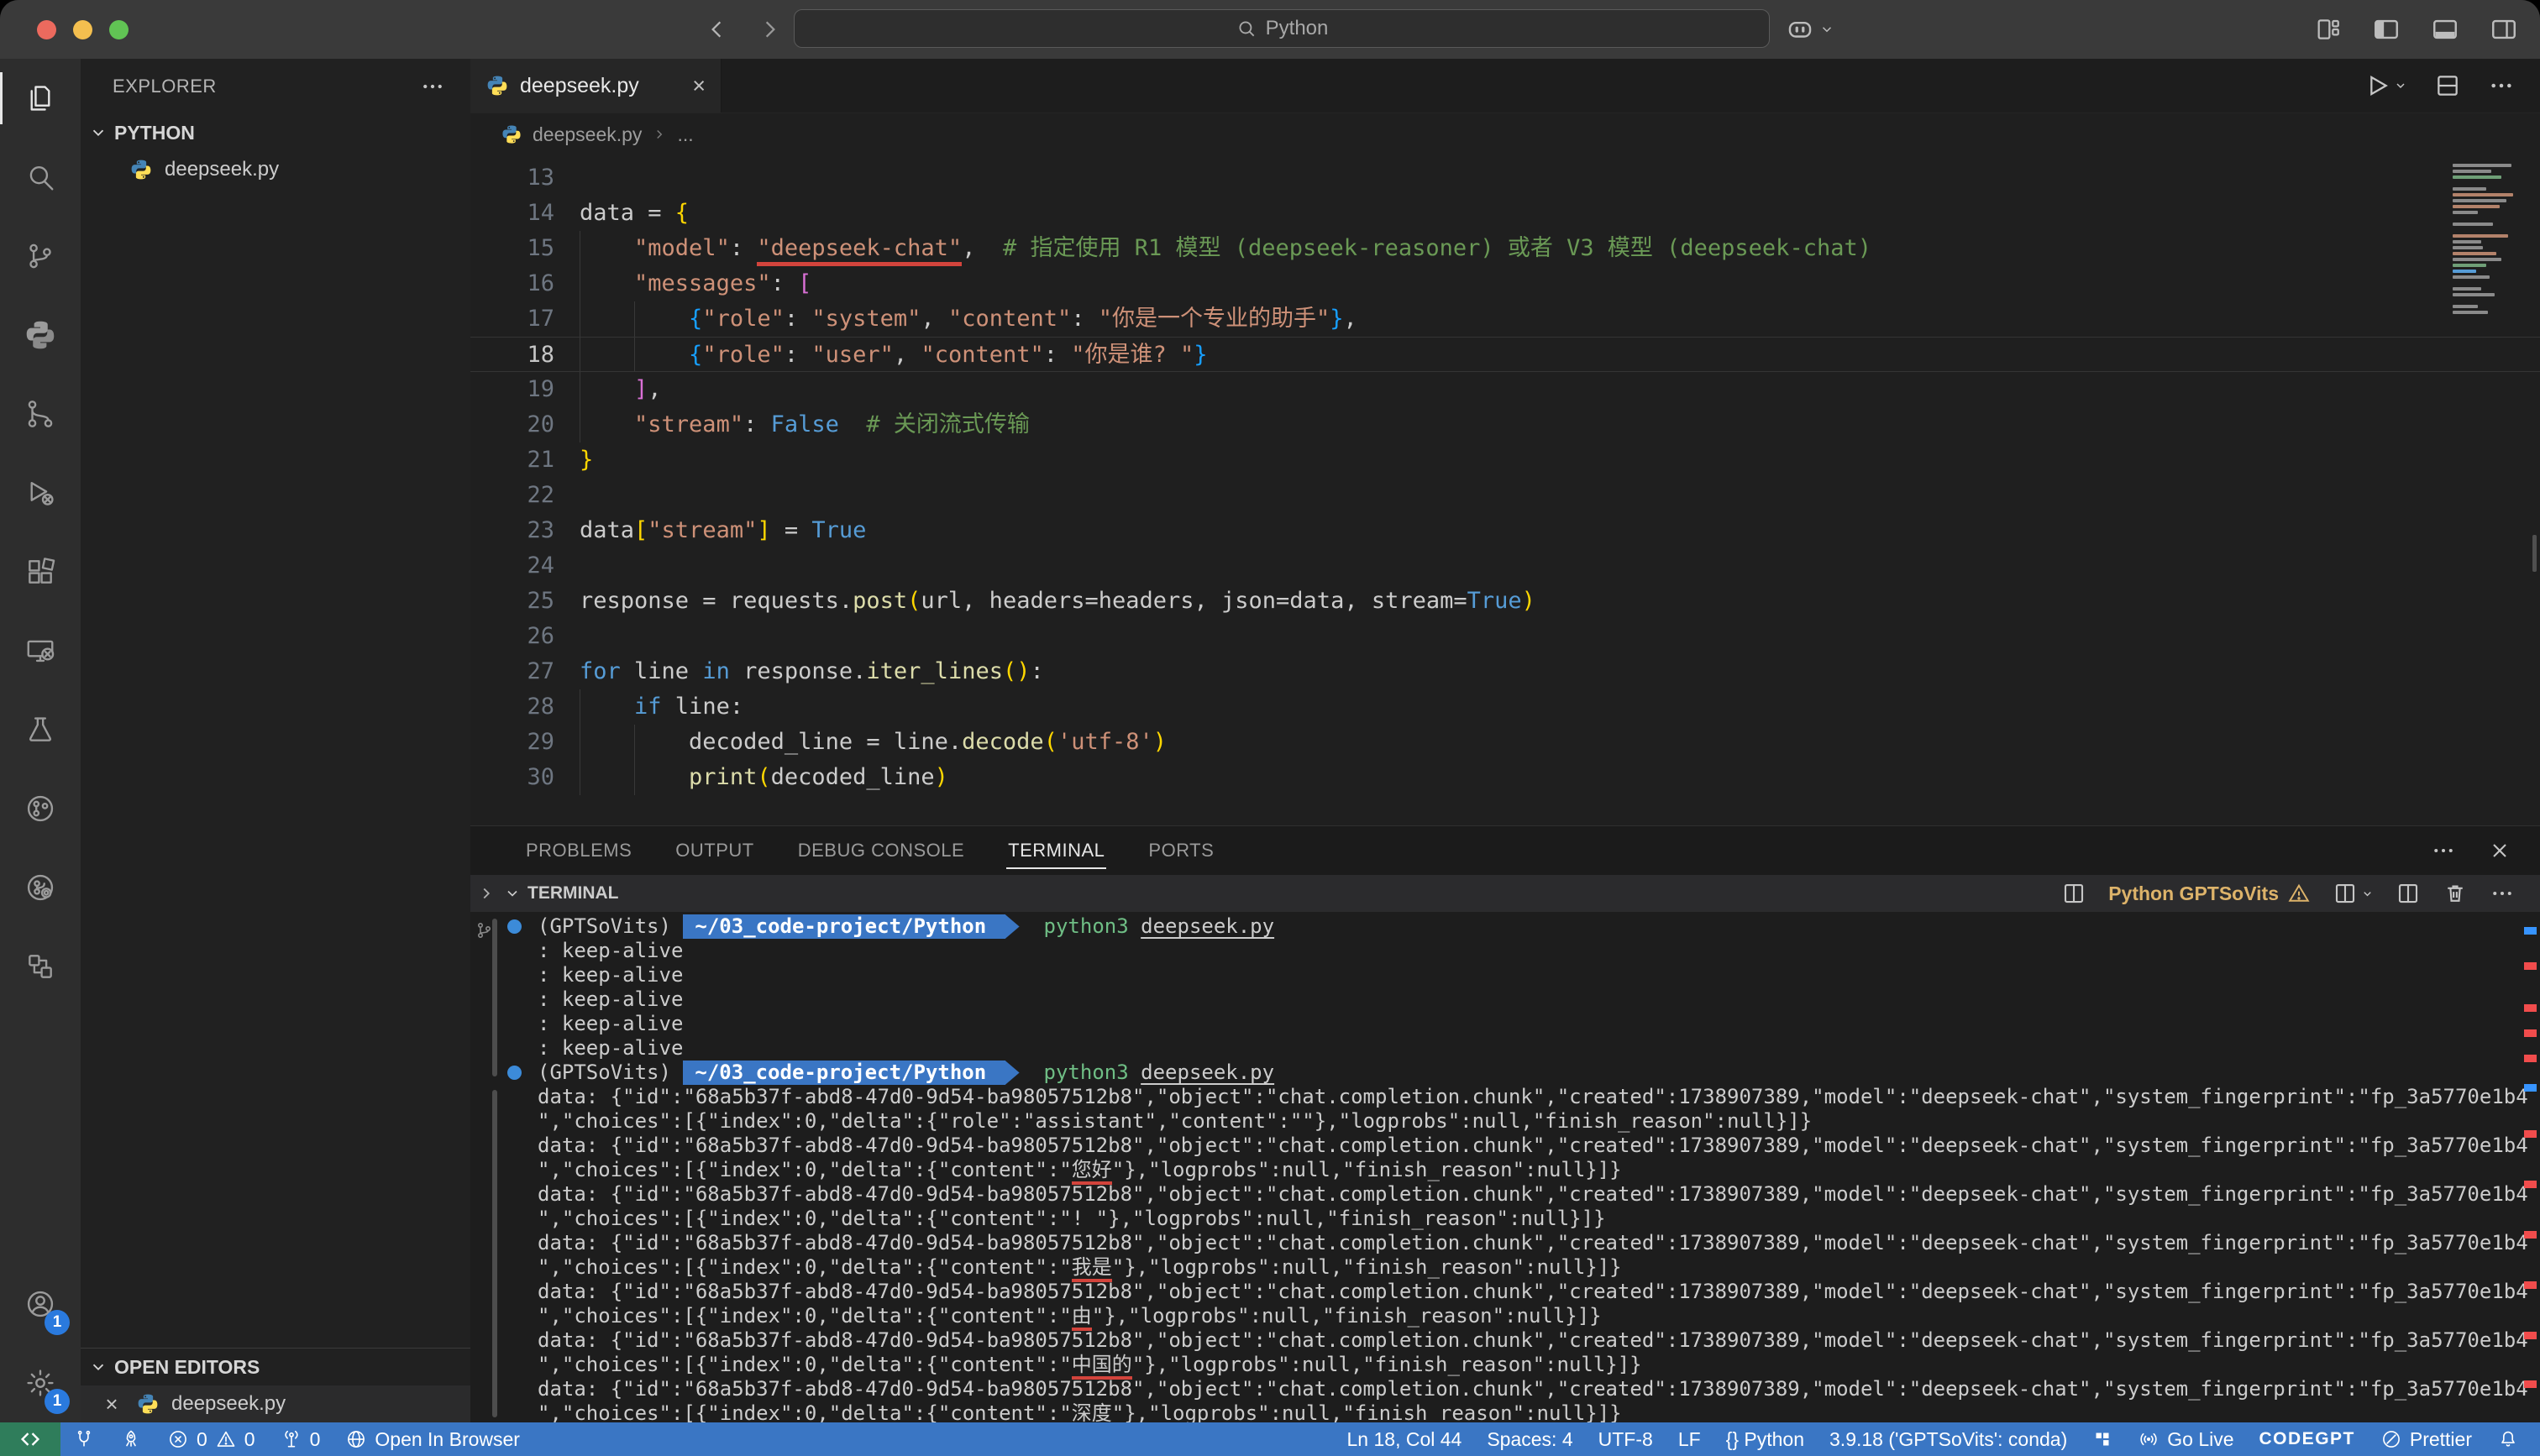 This screenshot has width=2540, height=1456. I want to click on code-line-23: 23 data["stream"] = True, so click(1505, 530).